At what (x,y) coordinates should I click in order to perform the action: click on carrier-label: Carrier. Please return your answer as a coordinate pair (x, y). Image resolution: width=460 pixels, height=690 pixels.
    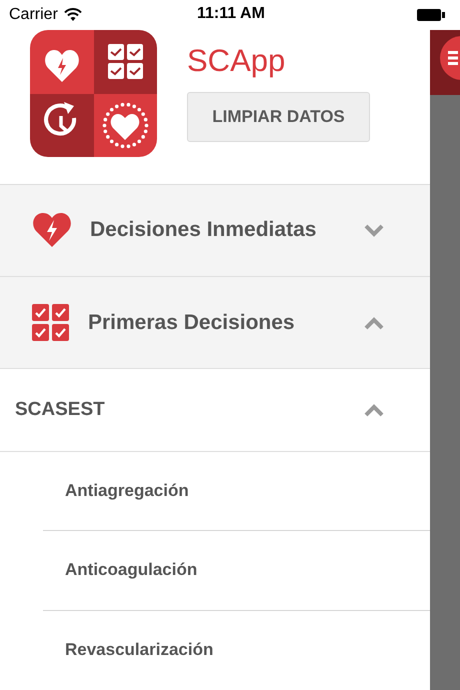
    Looking at the image, I should click on (33, 15).